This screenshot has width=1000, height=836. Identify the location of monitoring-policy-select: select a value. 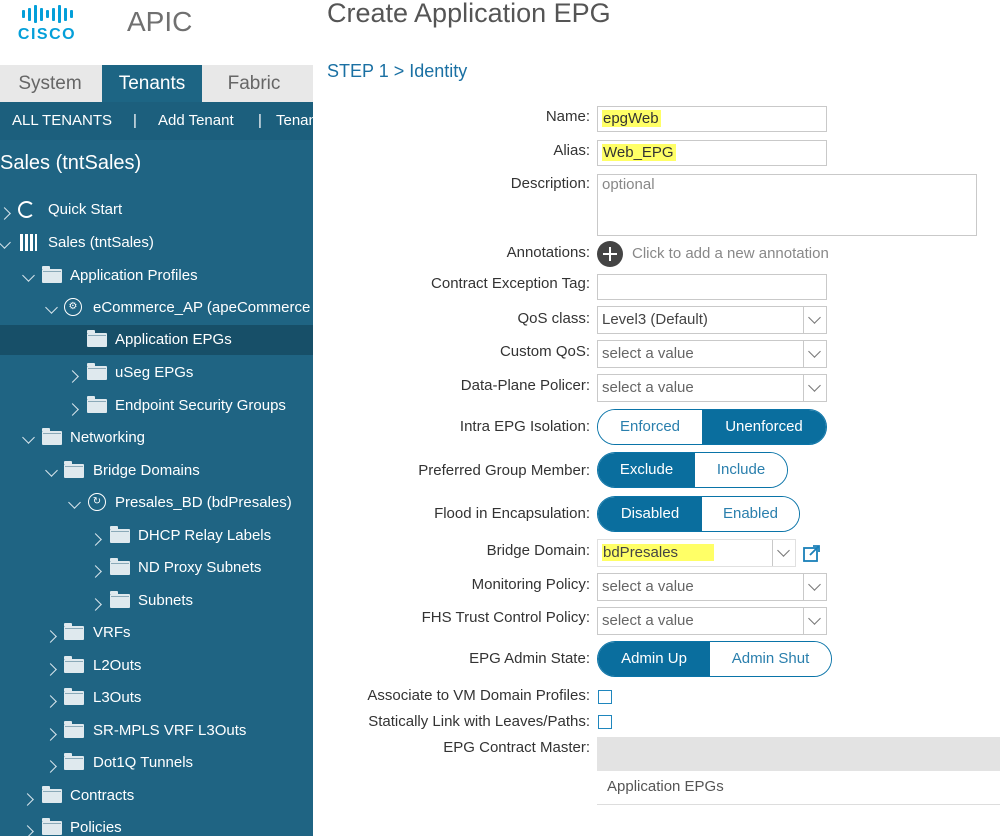
(712, 587).